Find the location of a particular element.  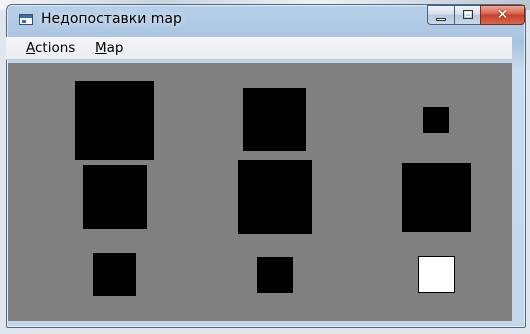

maximize-button is located at coordinates (467, 15).